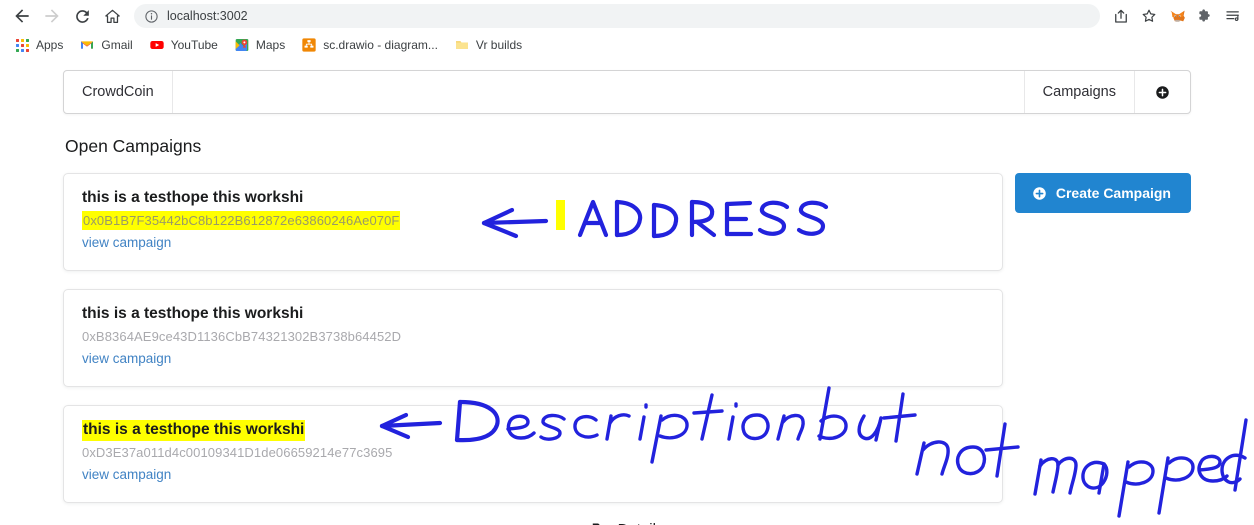 The height and width of the screenshot is (525, 1254). What do you see at coordinates (499, 45) in the screenshot?
I see `bookmark-label: Vr builds` at bounding box center [499, 45].